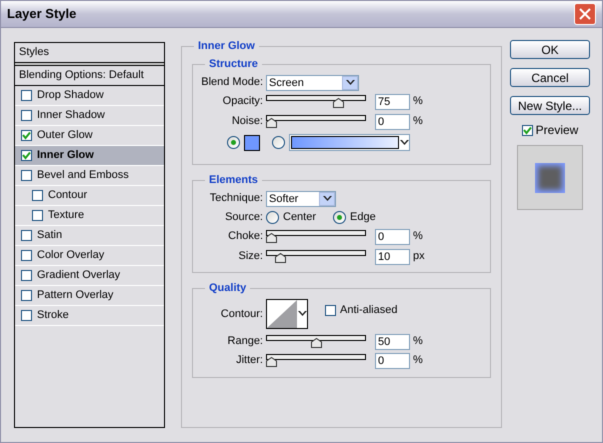 This screenshot has height=443, width=603. What do you see at coordinates (392, 256) in the screenshot?
I see `value-field: 10` at bounding box center [392, 256].